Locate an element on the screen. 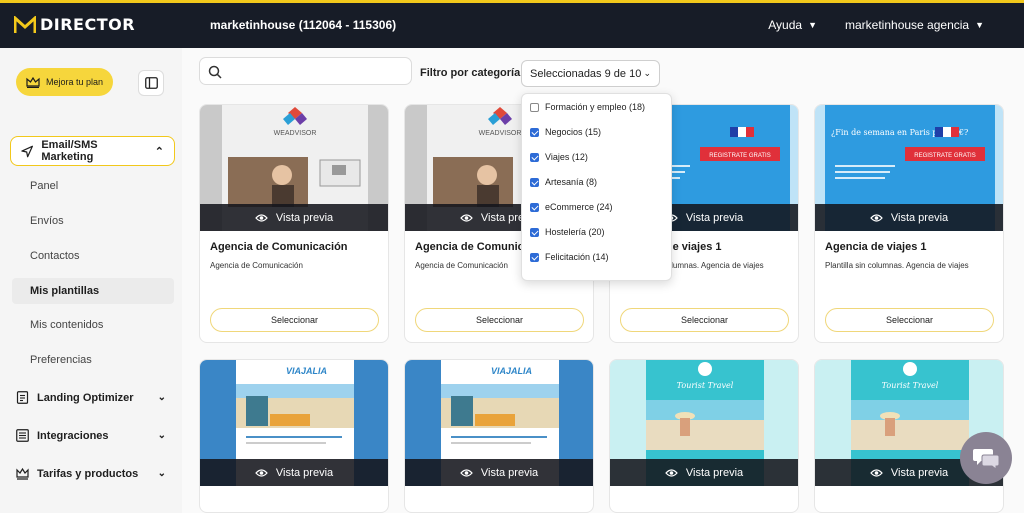  sidebar-group-label: Integraciones is located at coordinates (73, 435).